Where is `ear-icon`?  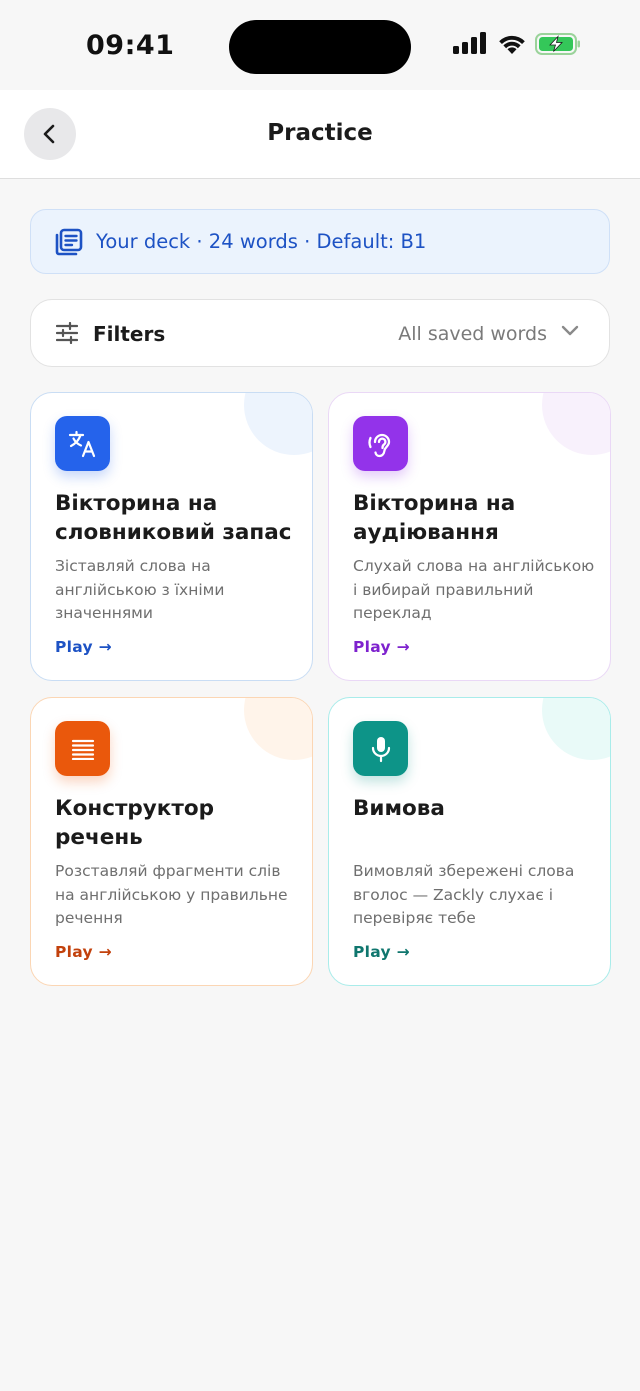
ear-icon is located at coordinates (380, 443).